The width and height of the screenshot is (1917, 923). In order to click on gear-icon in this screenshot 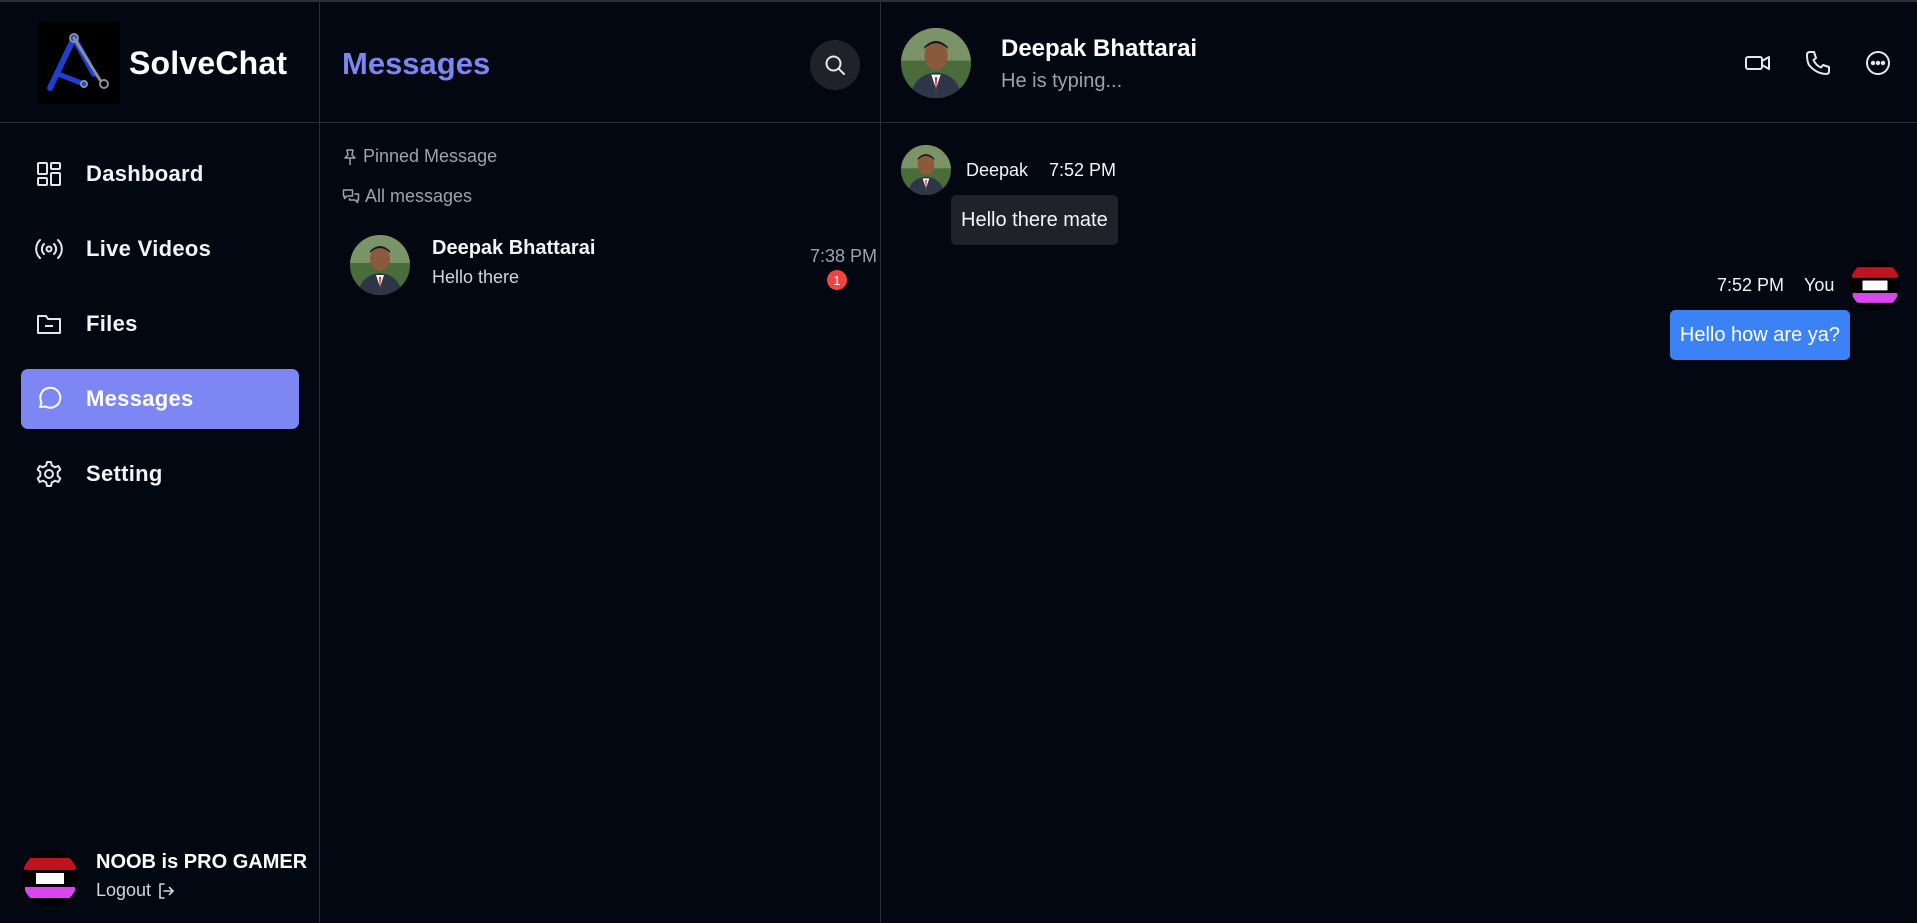, I will do `click(49, 474)`.